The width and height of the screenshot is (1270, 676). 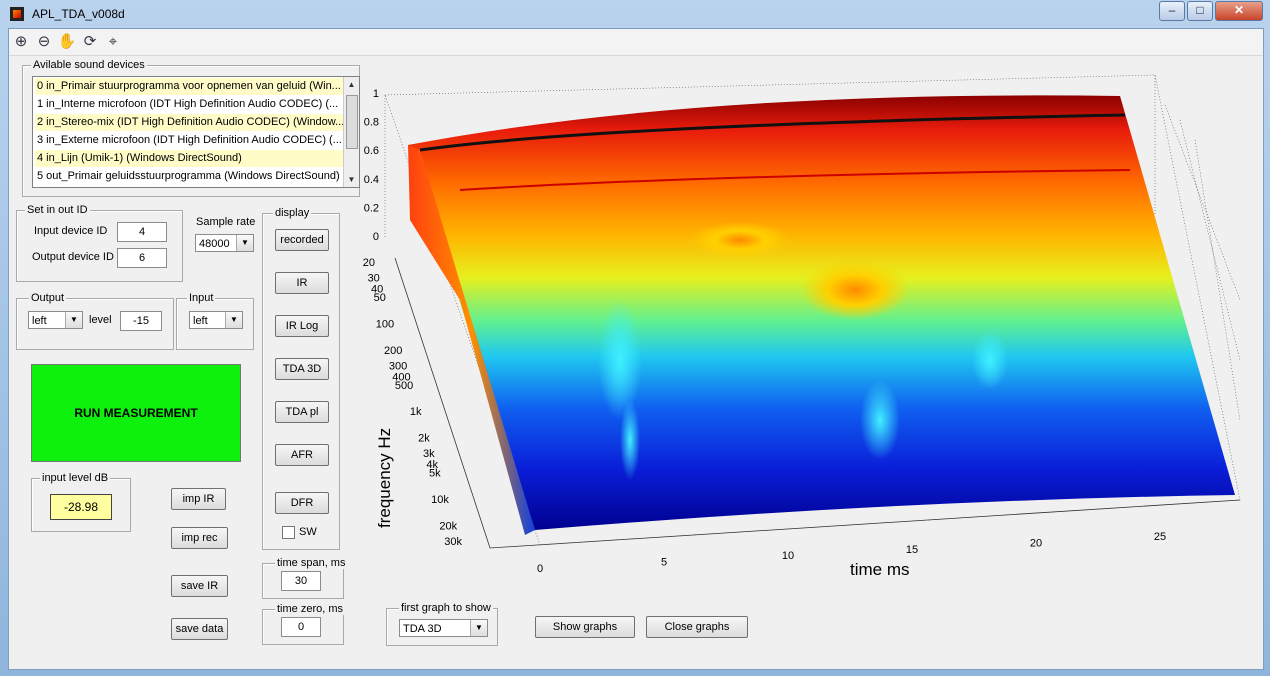 I want to click on save-data-button: save data, so click(x=199, y=629).